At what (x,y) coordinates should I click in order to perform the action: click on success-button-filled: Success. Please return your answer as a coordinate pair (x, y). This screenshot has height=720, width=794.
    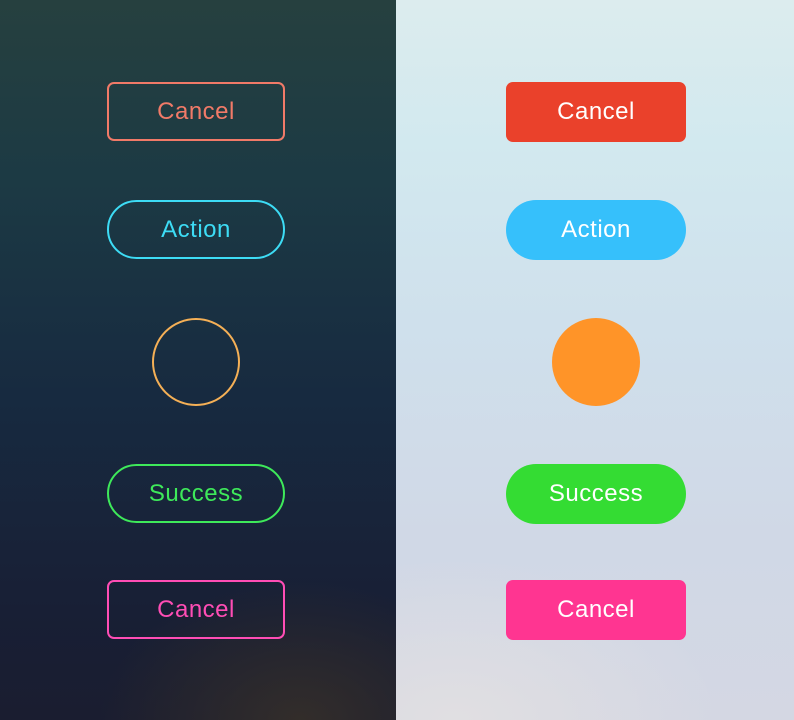
    Looking at the image, I should click on (596, 494).